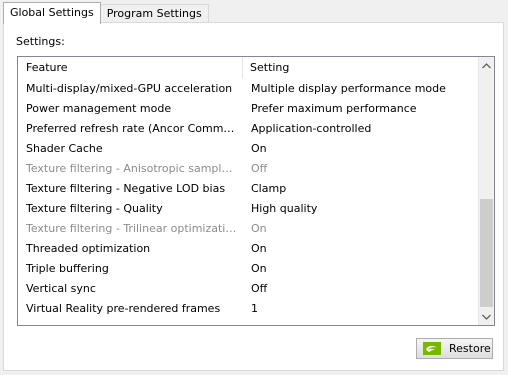  I want to click on setting-cell: Multiple display performance mode, so click(360, 89).